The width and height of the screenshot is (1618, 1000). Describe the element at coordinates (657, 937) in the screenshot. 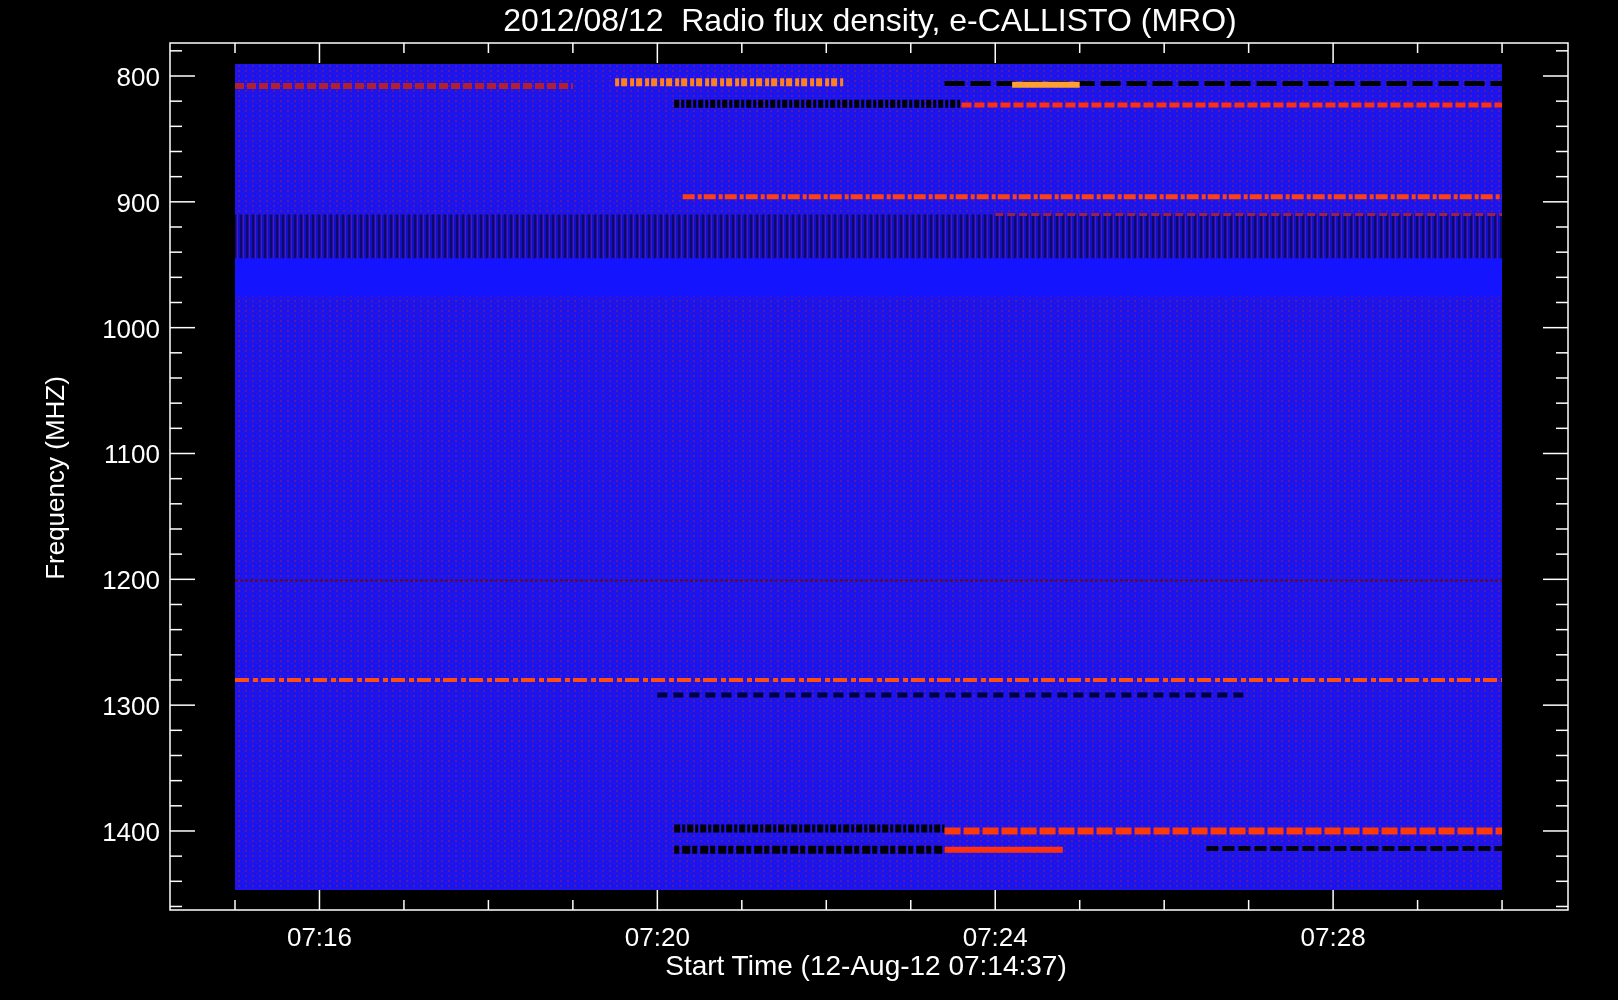

I see `x-tick-label: 07:20` at that location.